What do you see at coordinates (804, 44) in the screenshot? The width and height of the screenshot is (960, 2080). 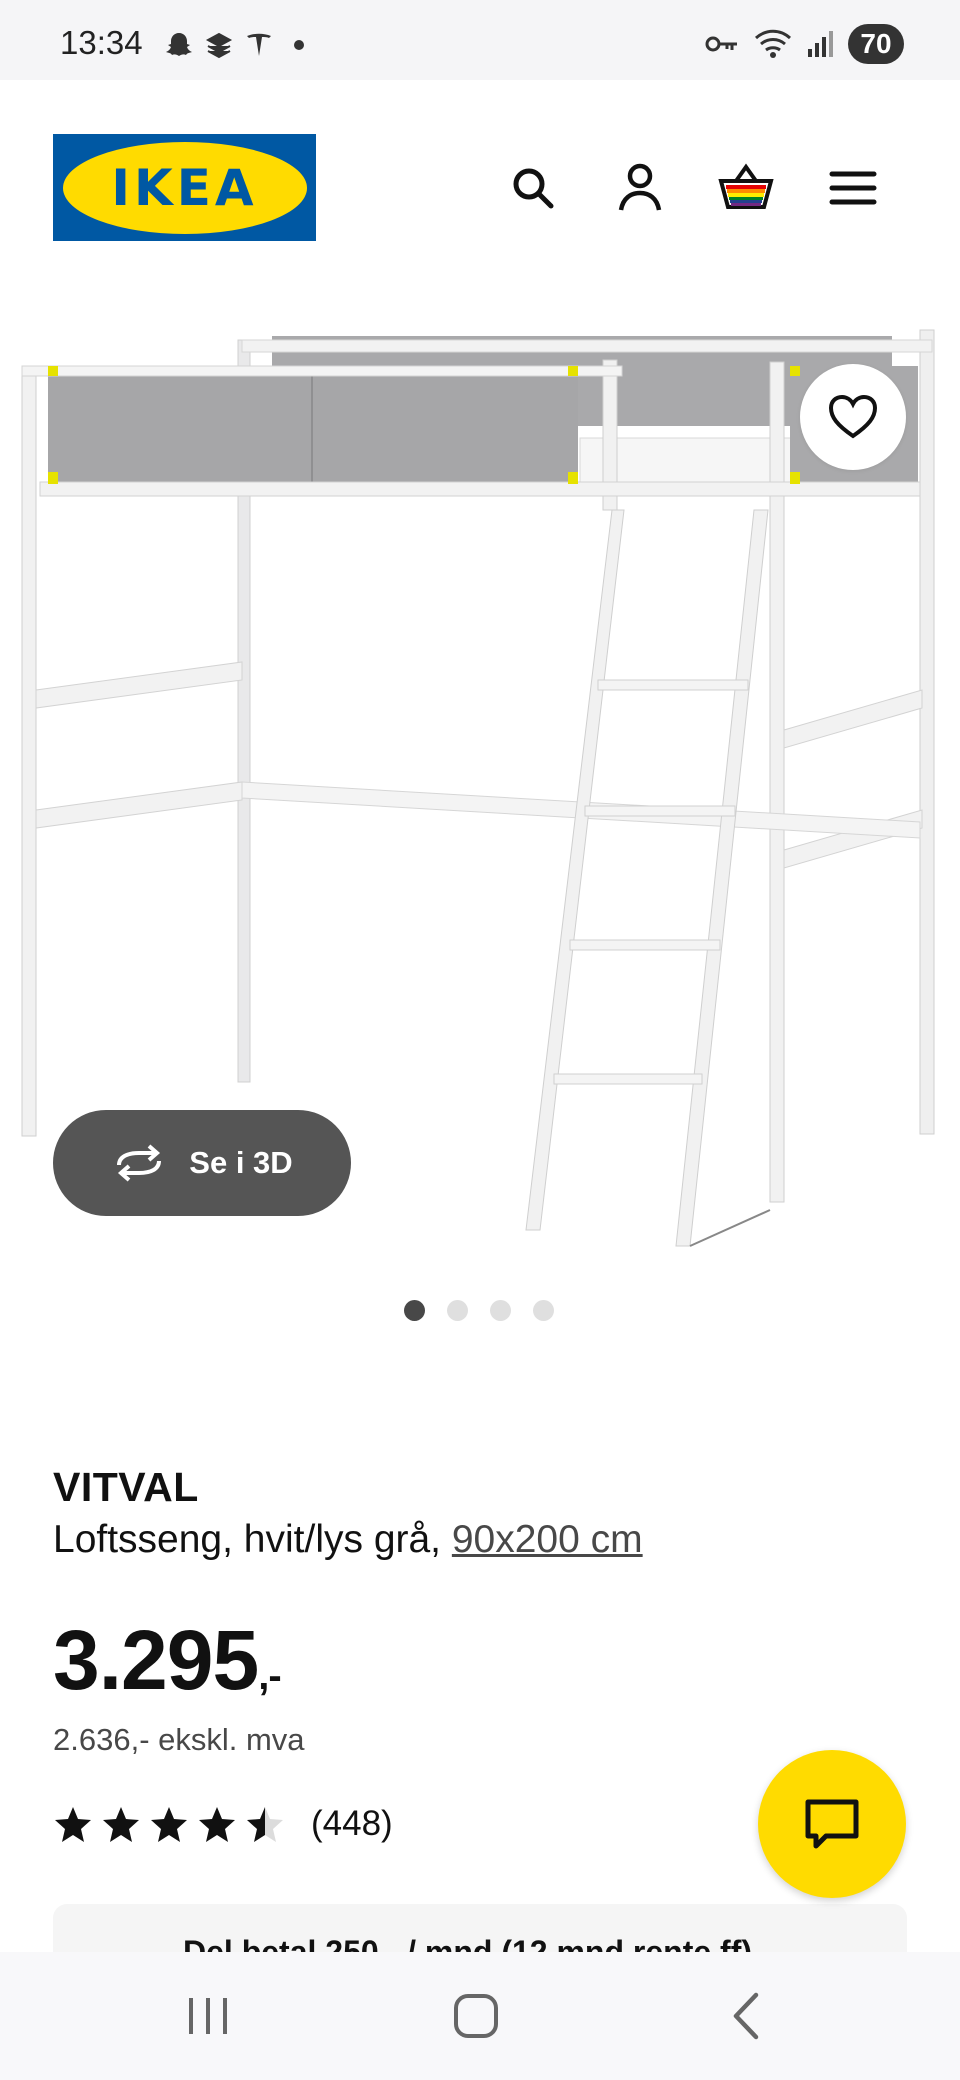 I see `status-system-icons: 70` at bounding box center [804, 44].